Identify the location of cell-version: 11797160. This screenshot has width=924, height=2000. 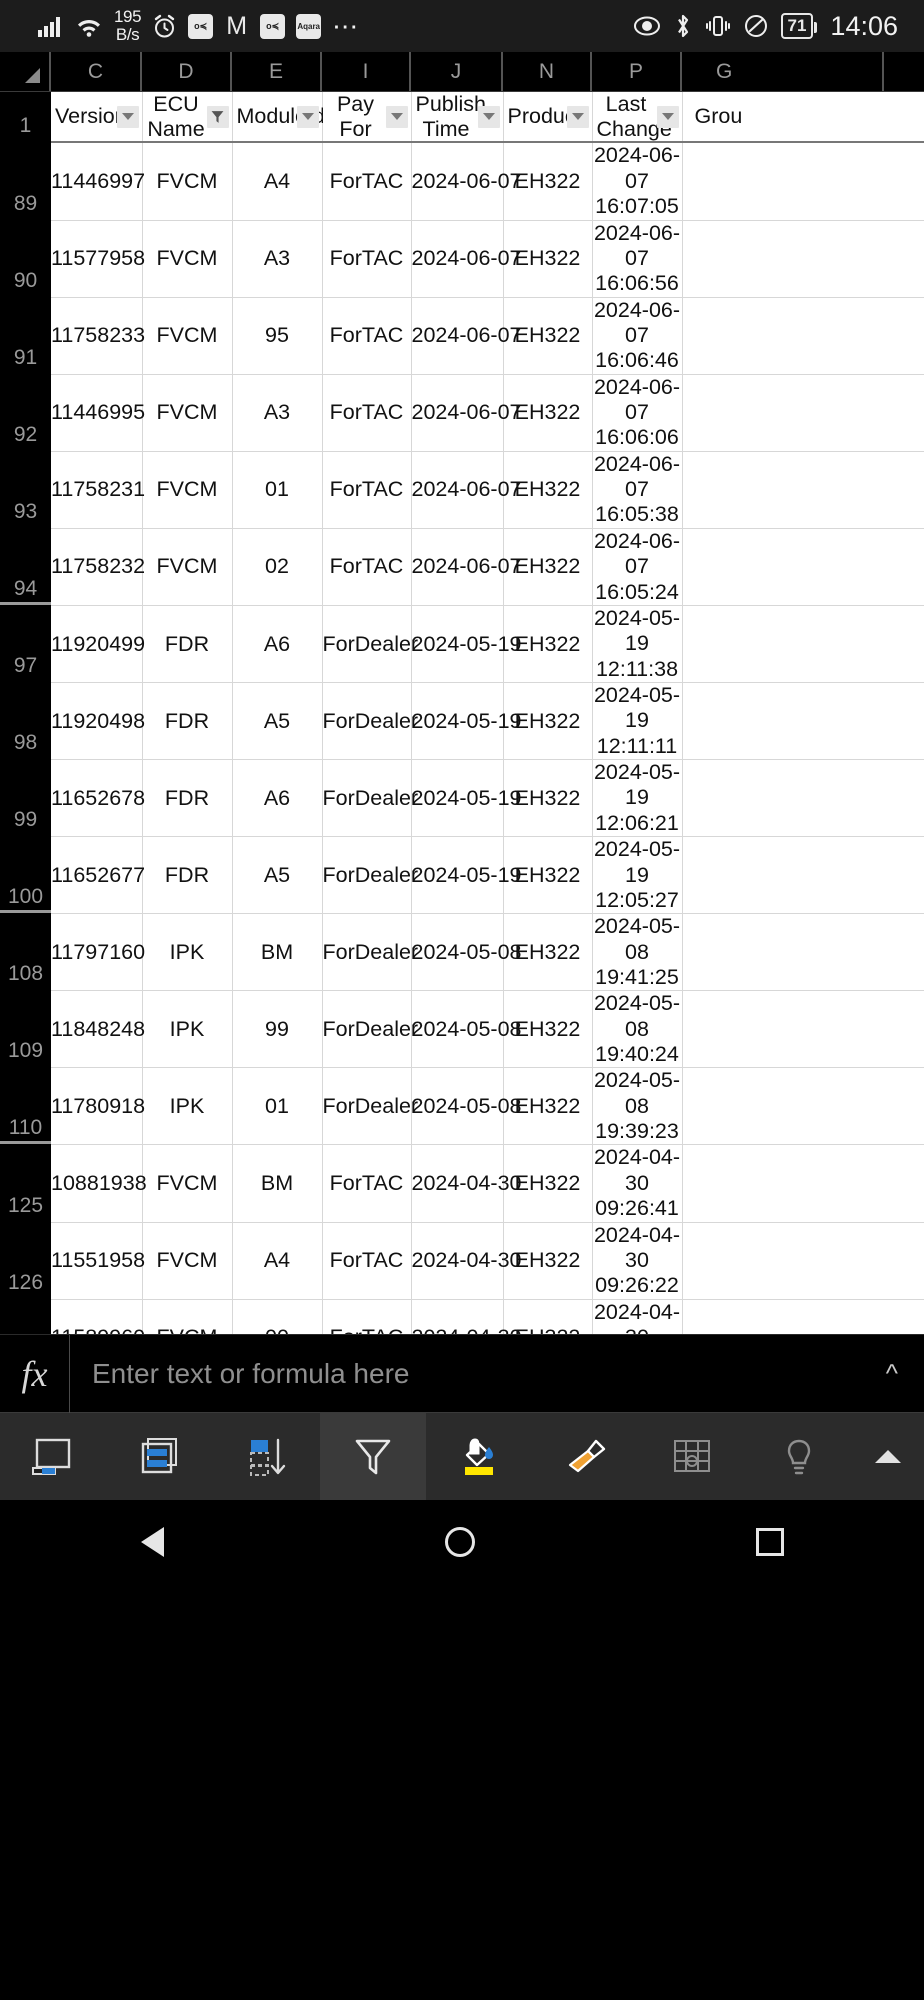
(98, 952).